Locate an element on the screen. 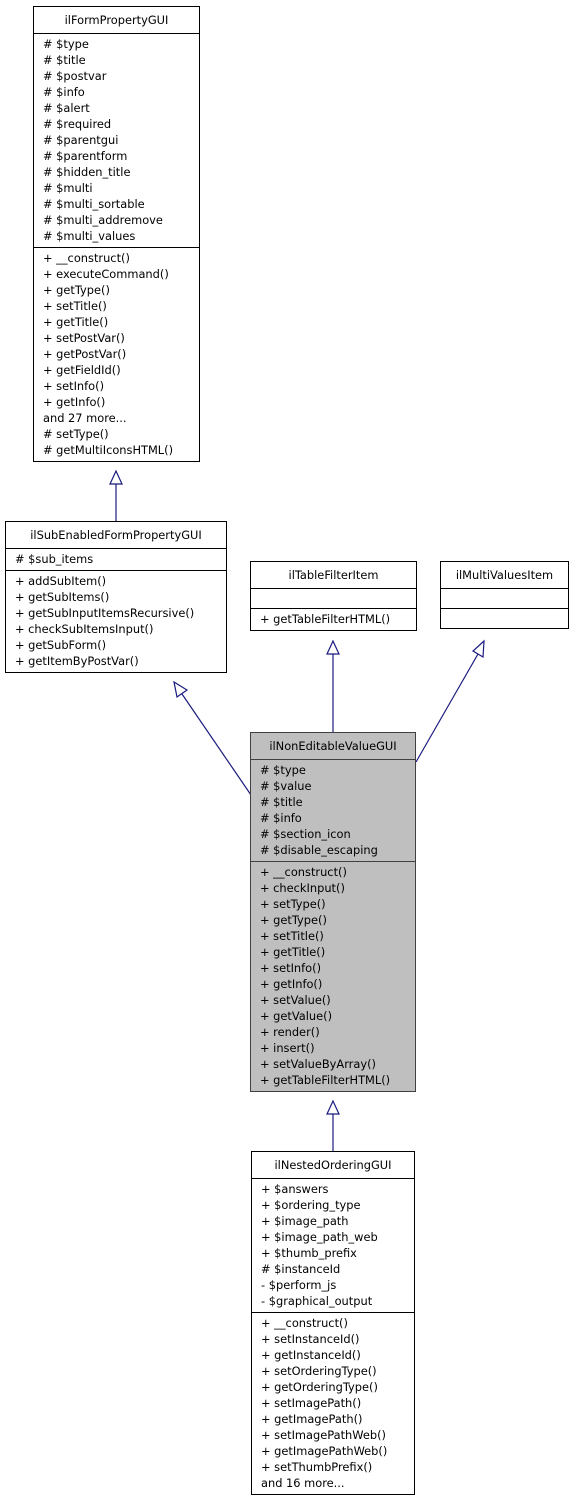 The width and height of the screenshot is (573, 1509). class-member: + getPostVar() is located at coordinates (85, 354).